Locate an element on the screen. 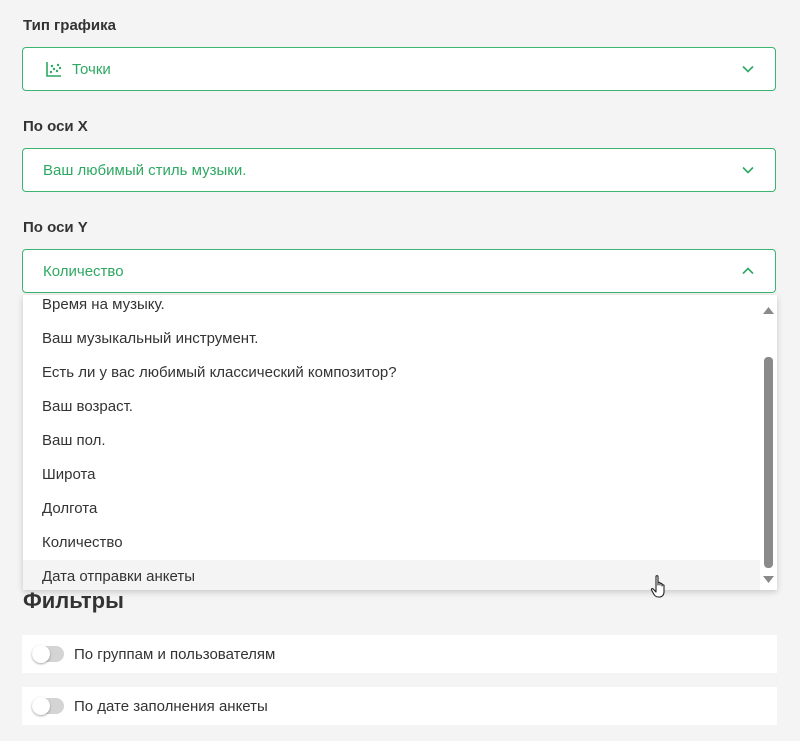 Image resolution: width=800 pixels, height=741 pixels. filter-groups-users-toggle is located at coordinates (48, 654).